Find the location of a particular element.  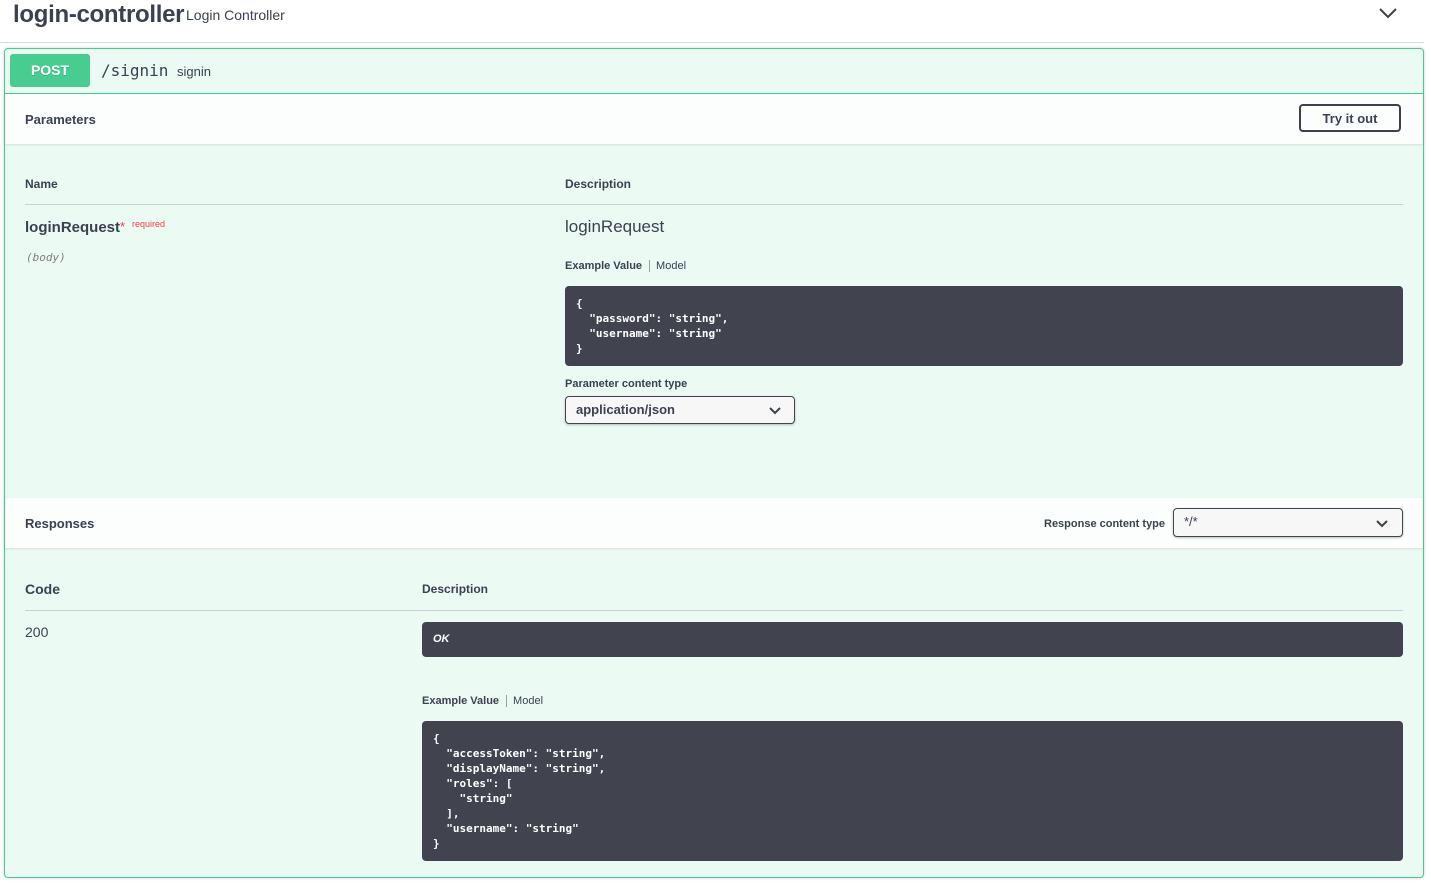

param-content-type-label: Parameter content type is located at coordinates (626, 384).